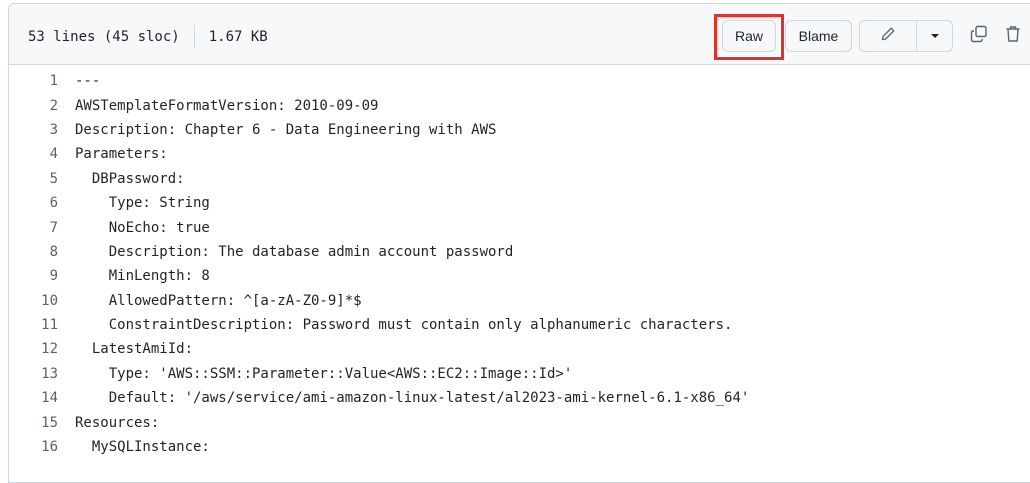 The width and height of the screenshot is (1030, 483). I want to click on line-count: 53 lines (45 sloc), so click(104, 37).